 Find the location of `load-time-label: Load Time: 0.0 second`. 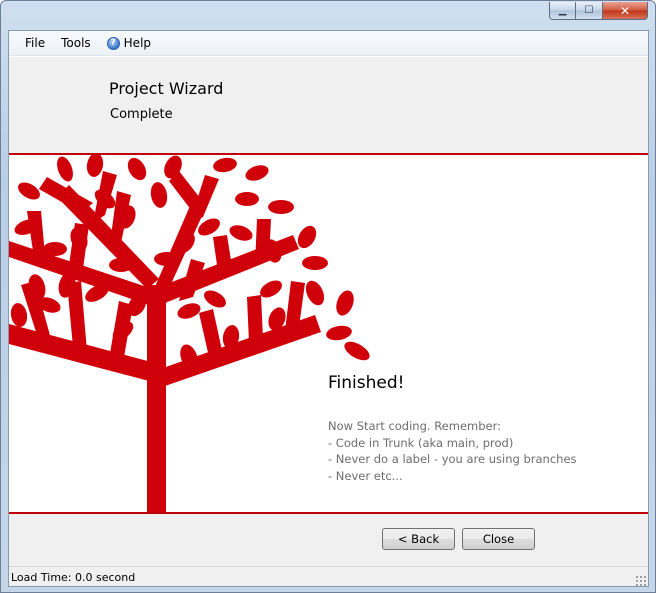

load-time-label: Load Time: 0.0 second is located at coordinates (73, 577).